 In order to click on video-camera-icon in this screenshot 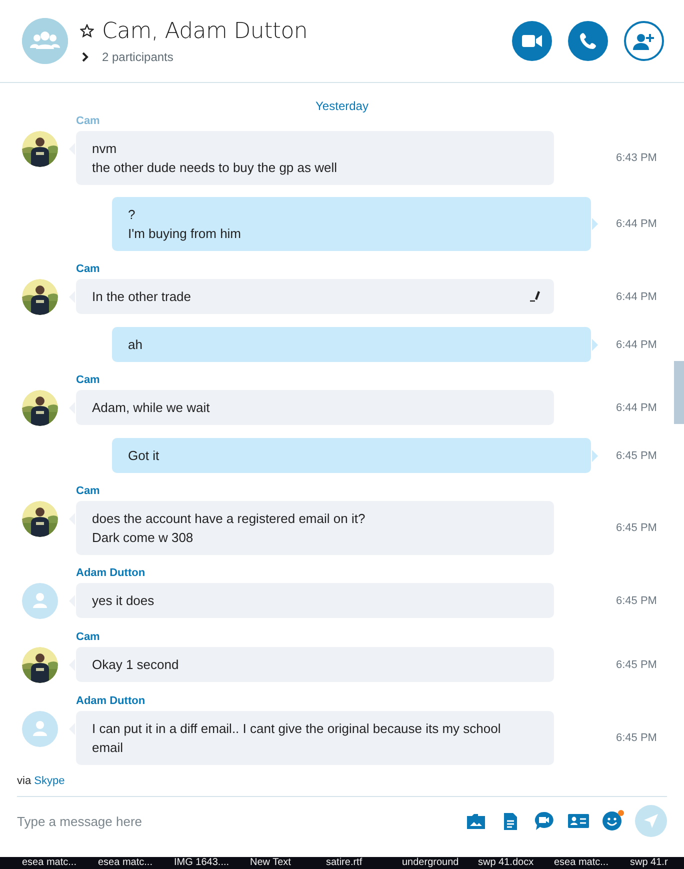, I will do `click(532, 41)`.